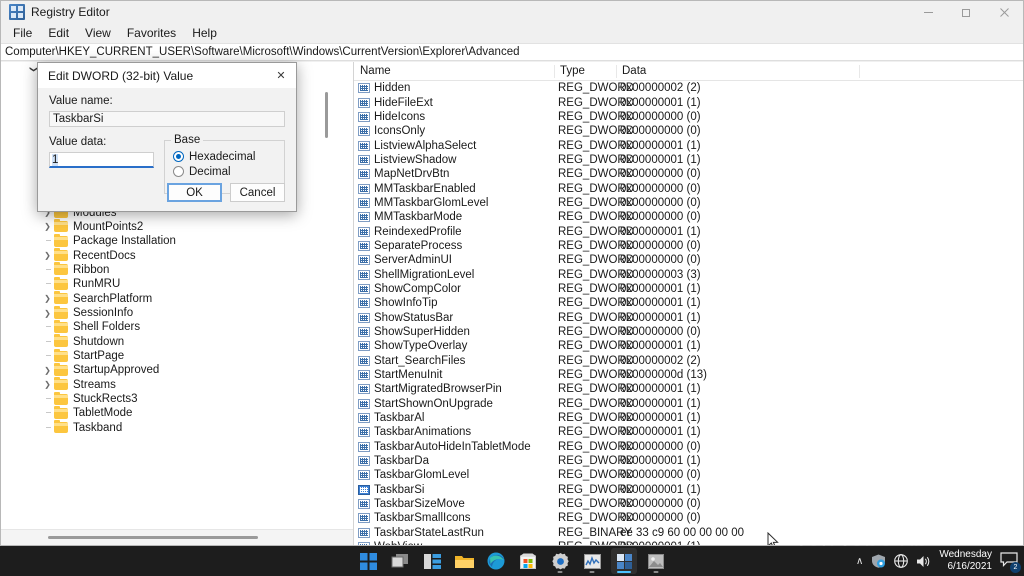  I want to click on value-data-input: 1, so click(101, 160).